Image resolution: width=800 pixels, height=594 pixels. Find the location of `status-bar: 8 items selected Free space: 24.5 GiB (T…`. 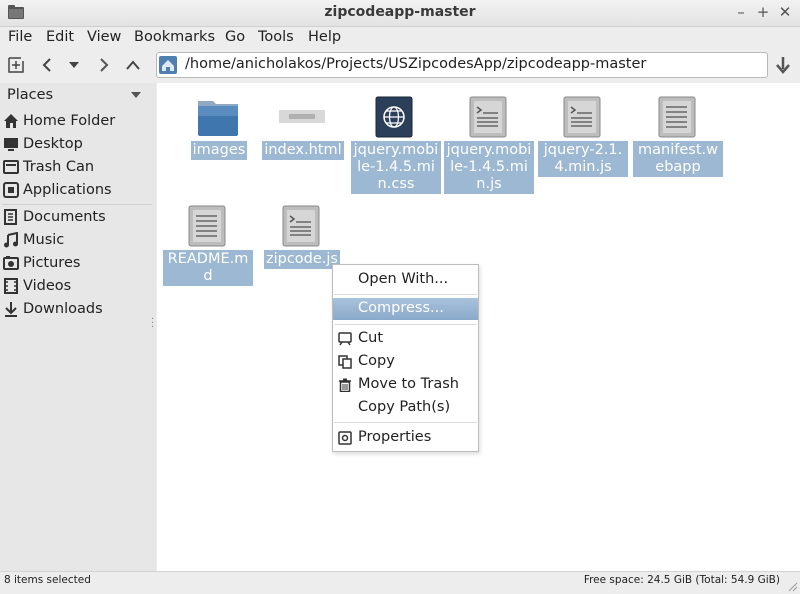

status-bar: 8 items selected Free space: 24.5 GiB (T… is located at coordinates (400, 582).